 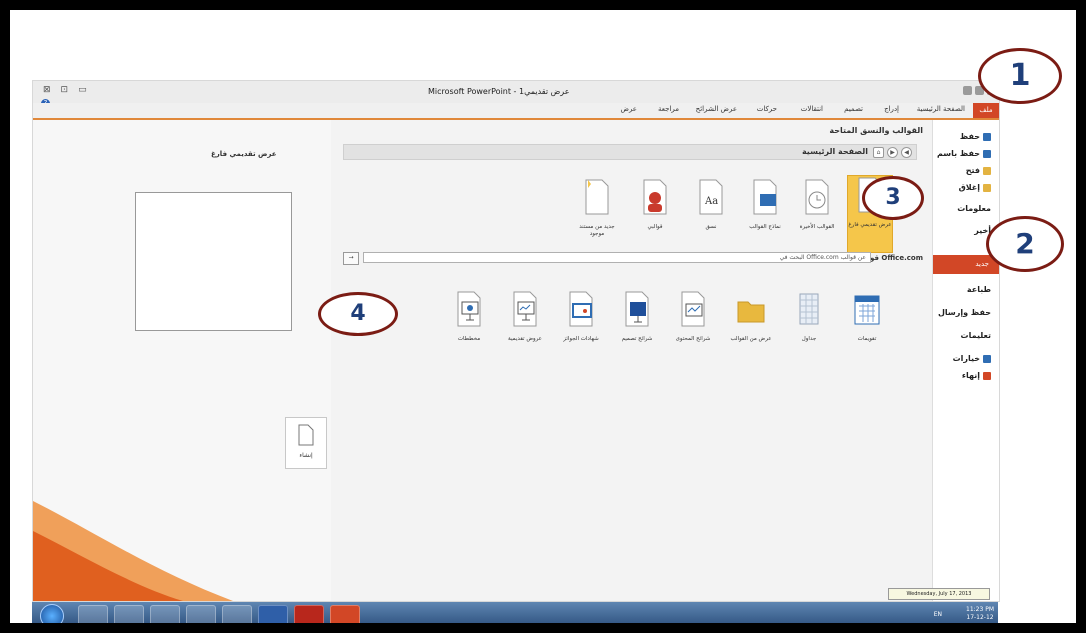 I want to click on template-label: عروض تقديمية, so click(x=525, y=339).